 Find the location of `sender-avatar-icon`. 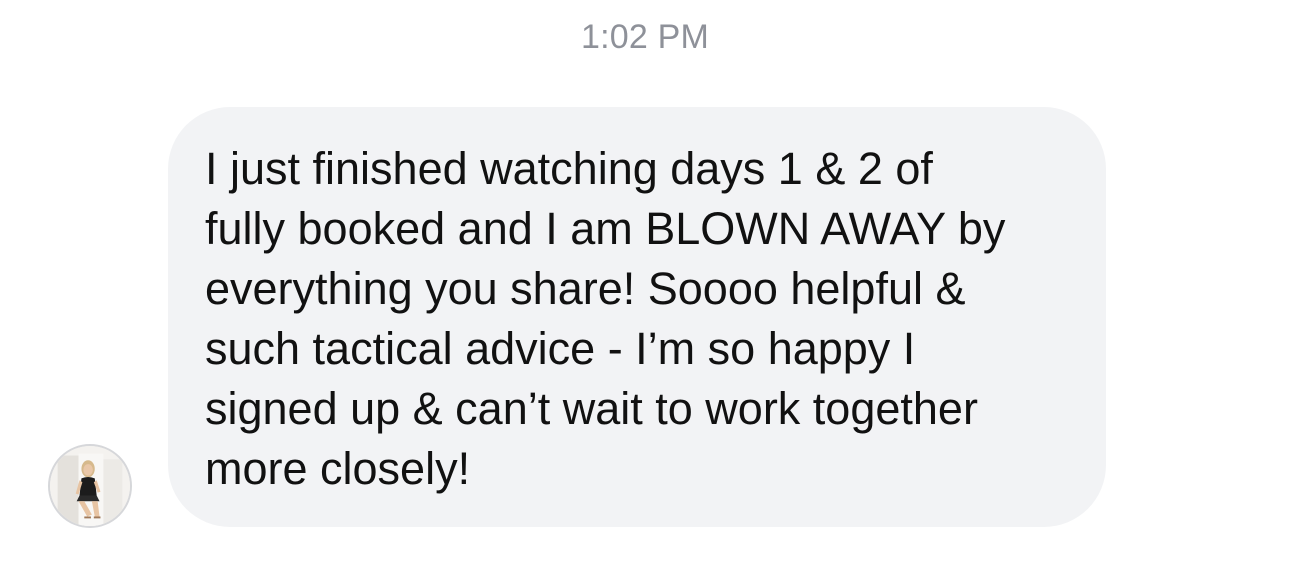

sender-avatar-icon is located at coordinates (90, 486).